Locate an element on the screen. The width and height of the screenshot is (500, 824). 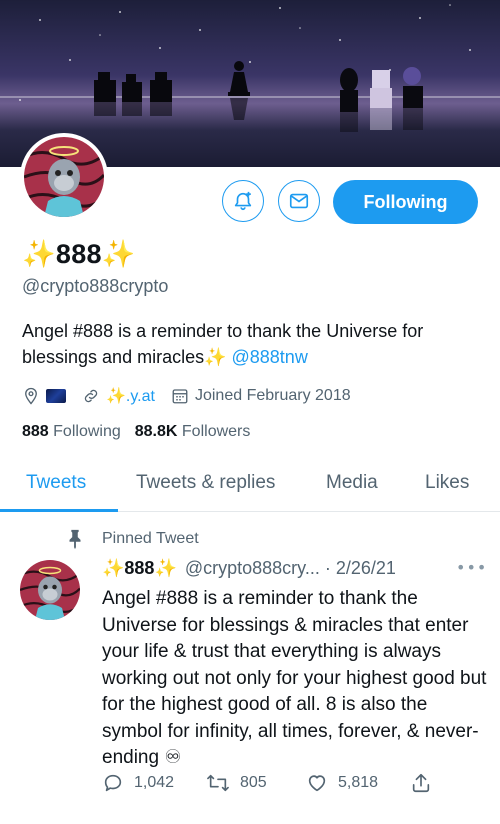
tweet-header: ✨888✨ @crypto888cry... · 2/26/21 is located at coordinates (249, 568).